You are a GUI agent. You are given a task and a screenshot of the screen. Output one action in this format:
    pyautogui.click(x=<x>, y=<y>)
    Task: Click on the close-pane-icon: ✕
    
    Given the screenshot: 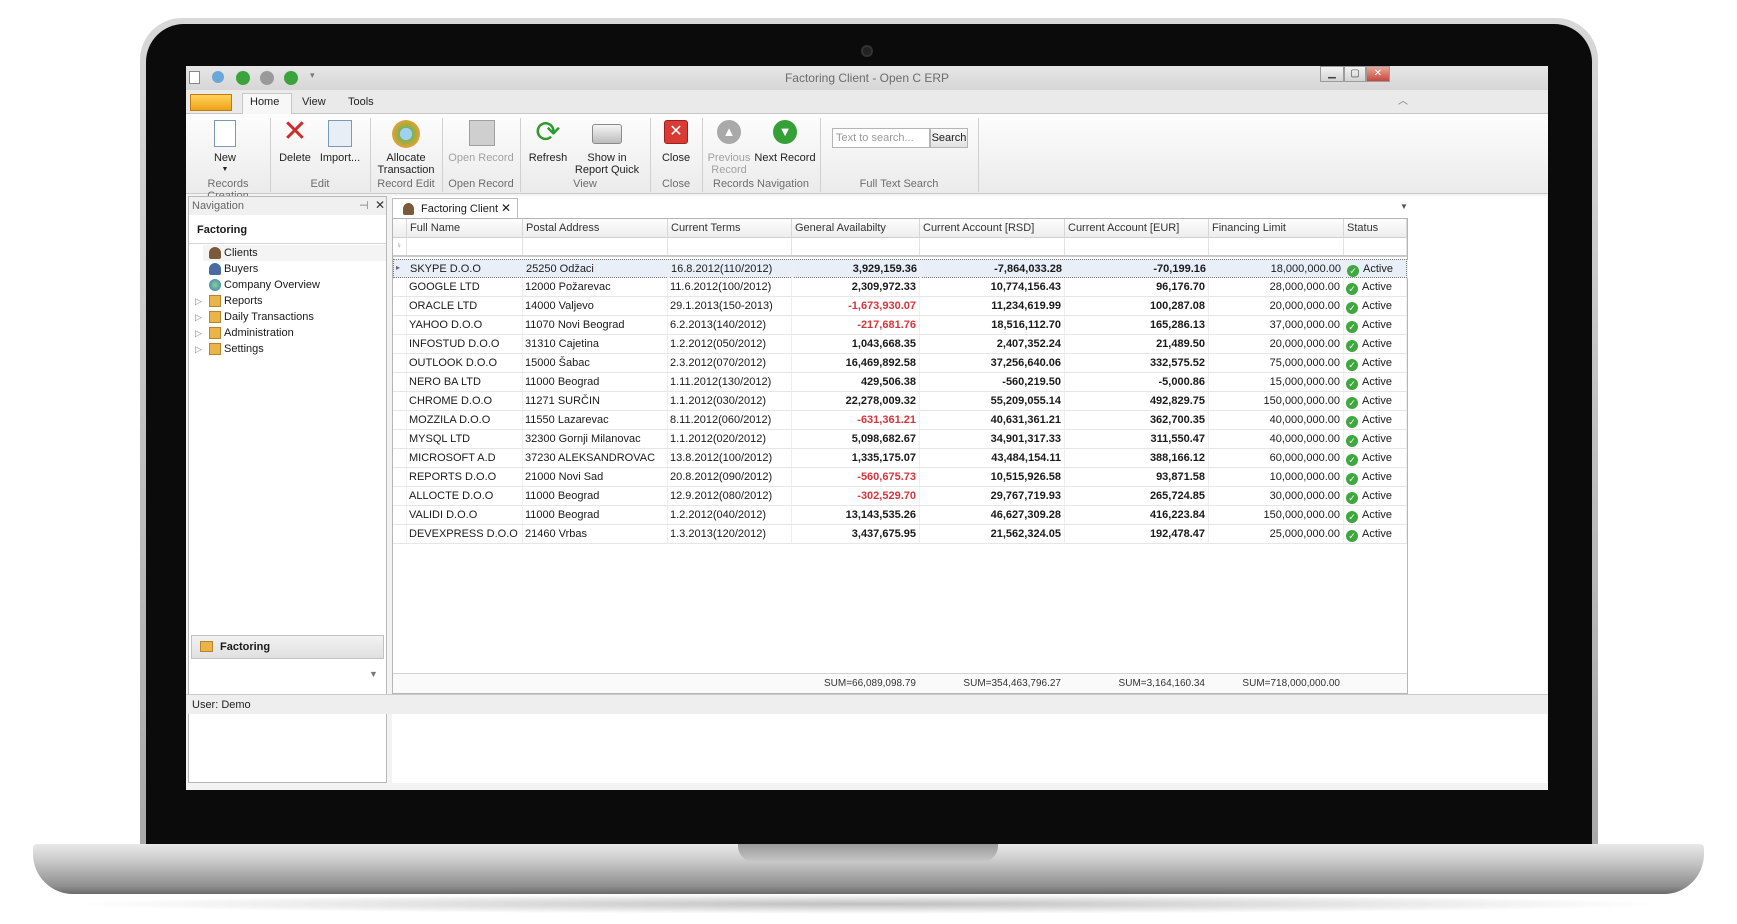 What is the action you would take?
    pyautogui.click(x=380, y=205)
    